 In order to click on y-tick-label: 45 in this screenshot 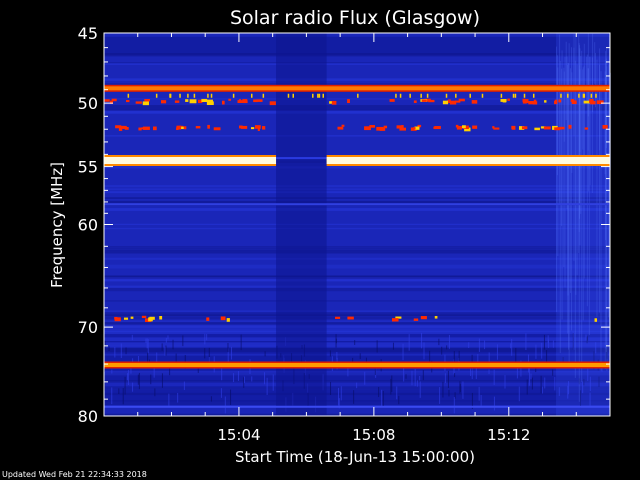, I will do `click(88, 33)`.